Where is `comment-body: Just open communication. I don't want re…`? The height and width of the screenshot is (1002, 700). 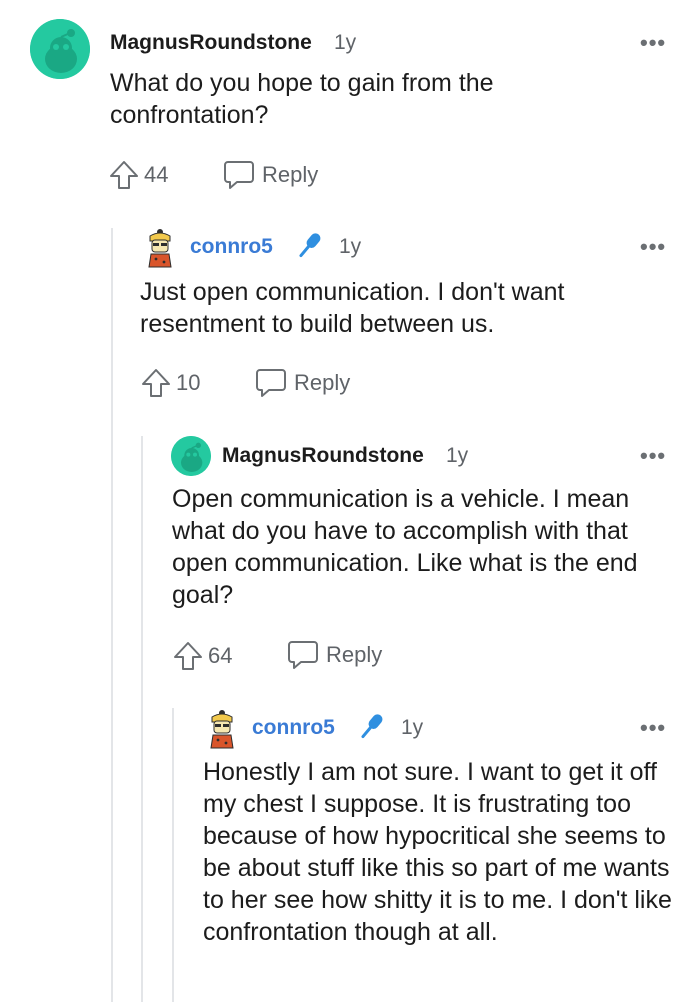 comment-body: Just open communication. I don't want re… is located at coordinates (352, 308).